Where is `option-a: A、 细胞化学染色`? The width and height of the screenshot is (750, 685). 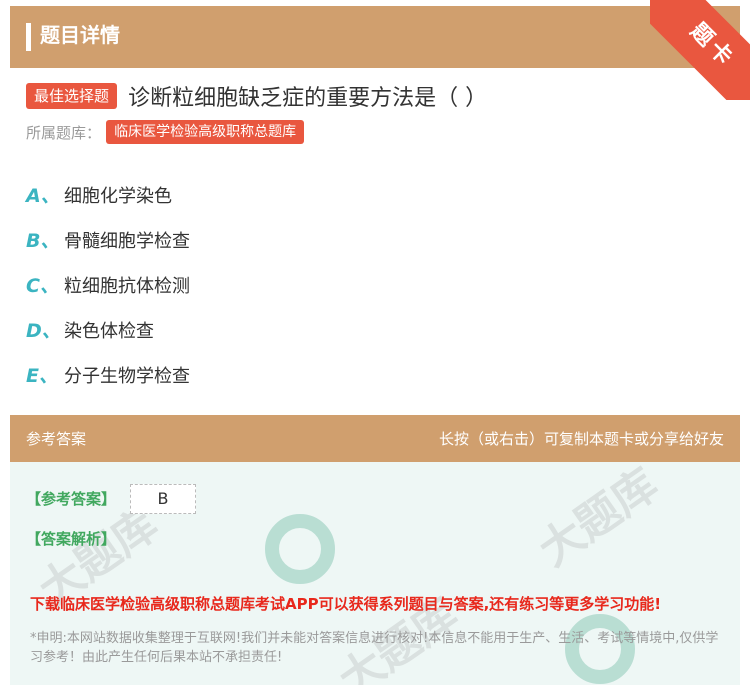 option-a: A、 细胞化学染色 is located at coordinates (108, 194).